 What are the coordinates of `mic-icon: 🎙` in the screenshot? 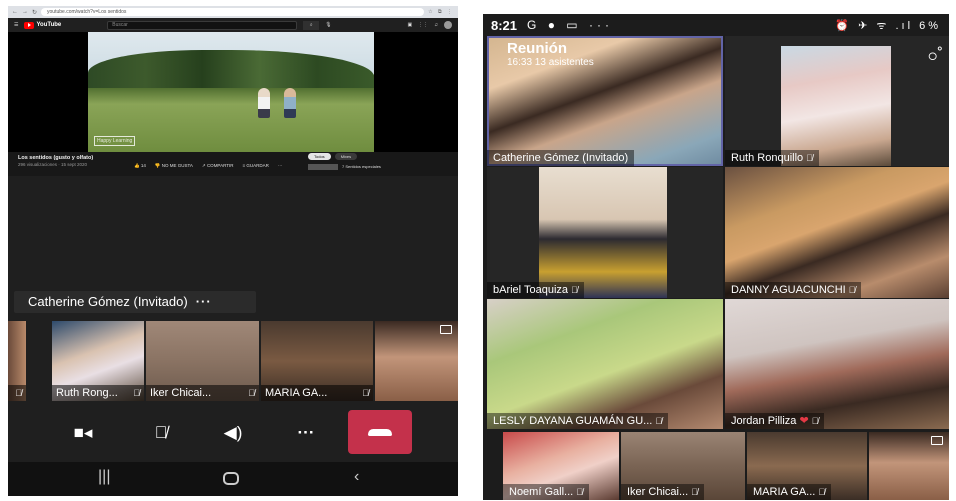 It's located at (328, 25).